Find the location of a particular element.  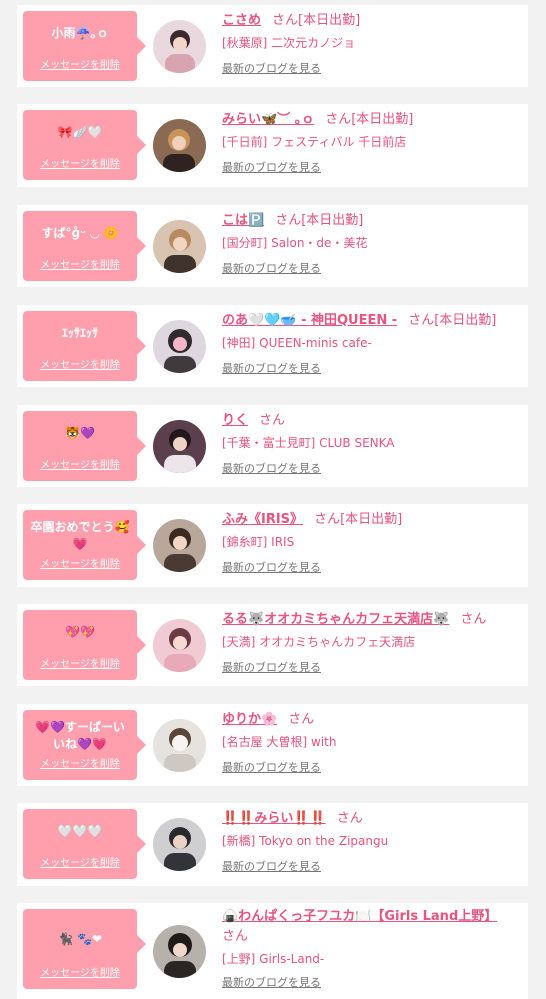

name-line: ‼️‼️みらい‼️‼️ さん is located at coordinates (372, 819).